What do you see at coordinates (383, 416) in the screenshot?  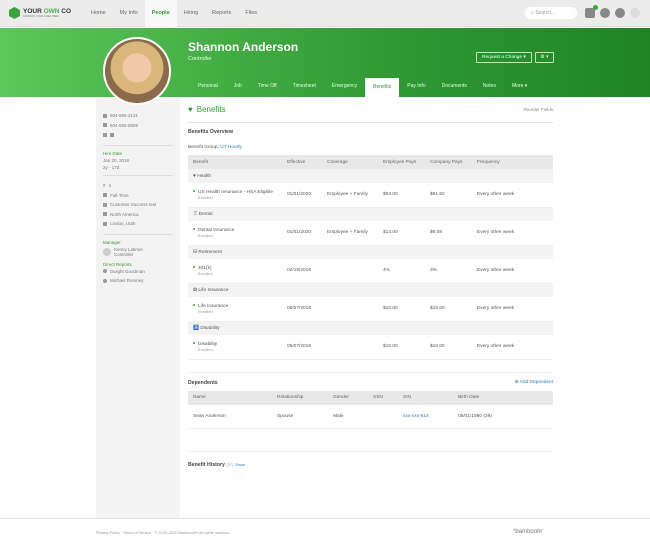 I see `dependent-ssn` at bounding box center [383, 416].